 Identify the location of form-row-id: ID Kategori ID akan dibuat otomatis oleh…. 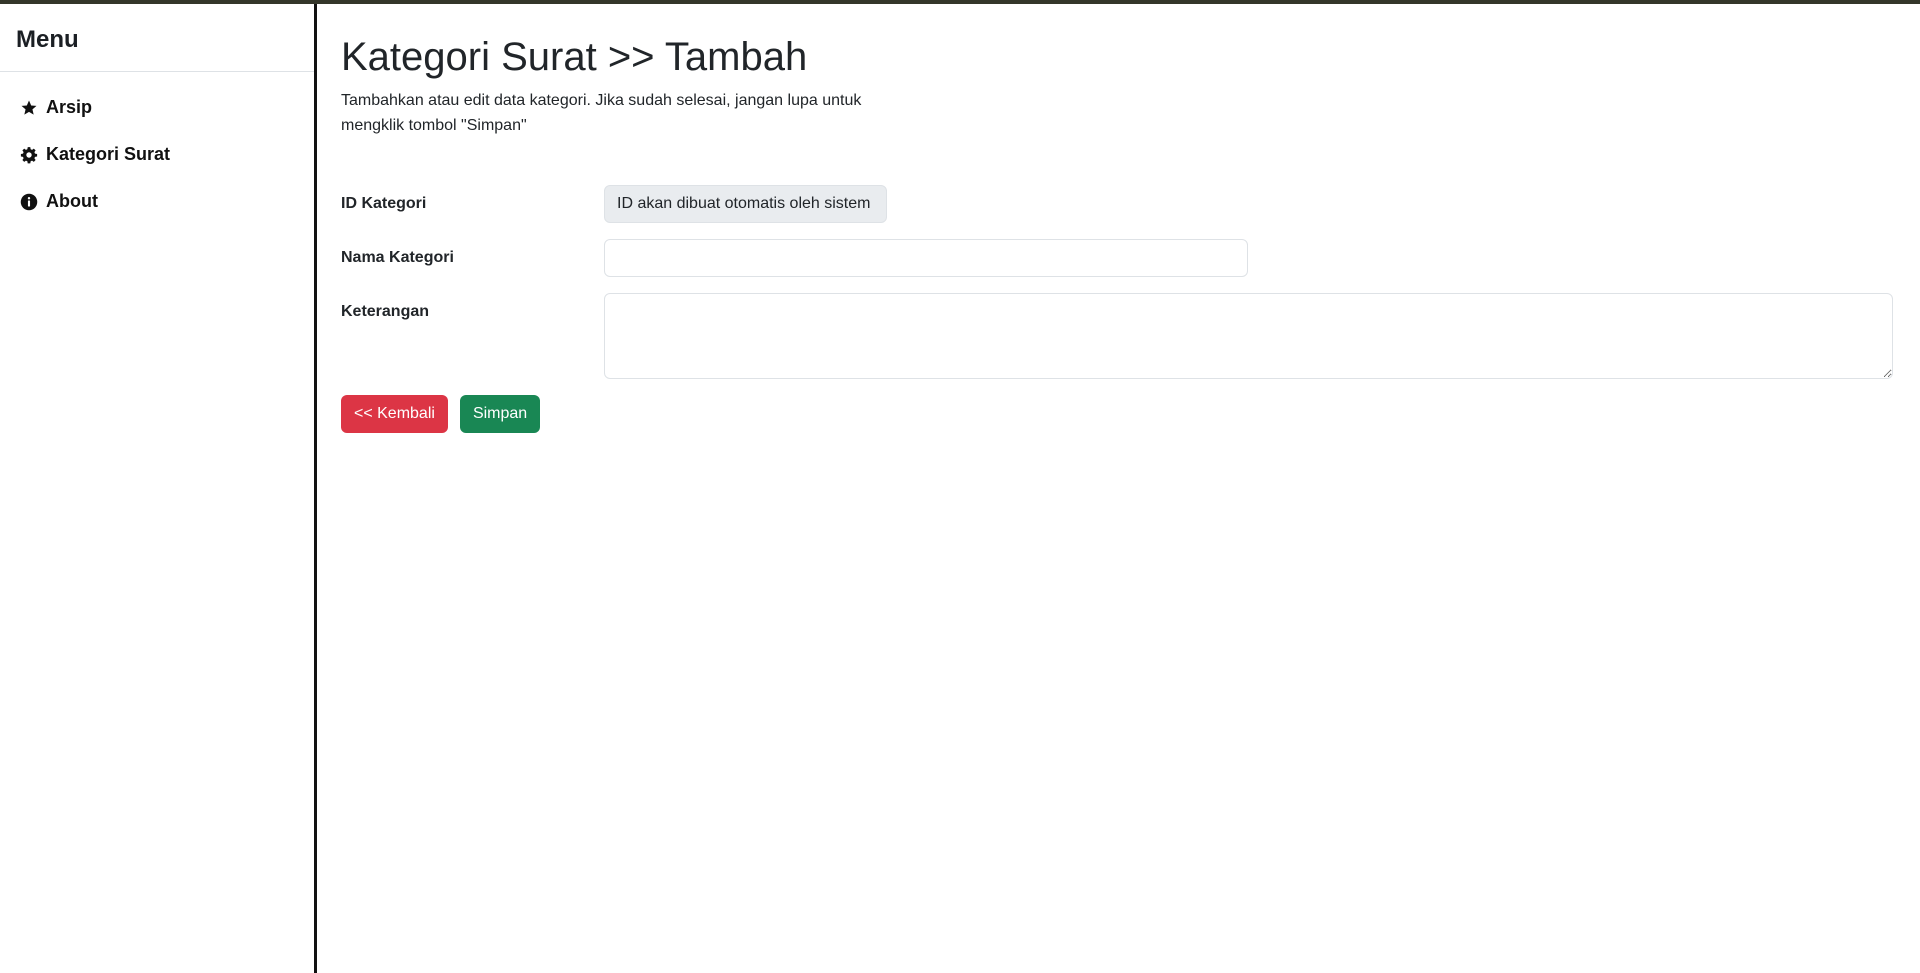
(1118, 204).